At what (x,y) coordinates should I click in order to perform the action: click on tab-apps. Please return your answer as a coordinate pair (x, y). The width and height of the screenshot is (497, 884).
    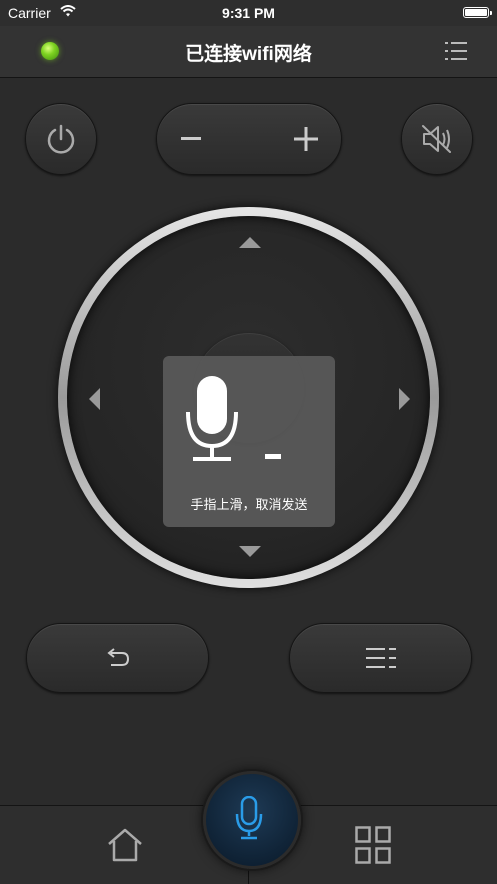
    Looking at the image, I should click on (373, 846).